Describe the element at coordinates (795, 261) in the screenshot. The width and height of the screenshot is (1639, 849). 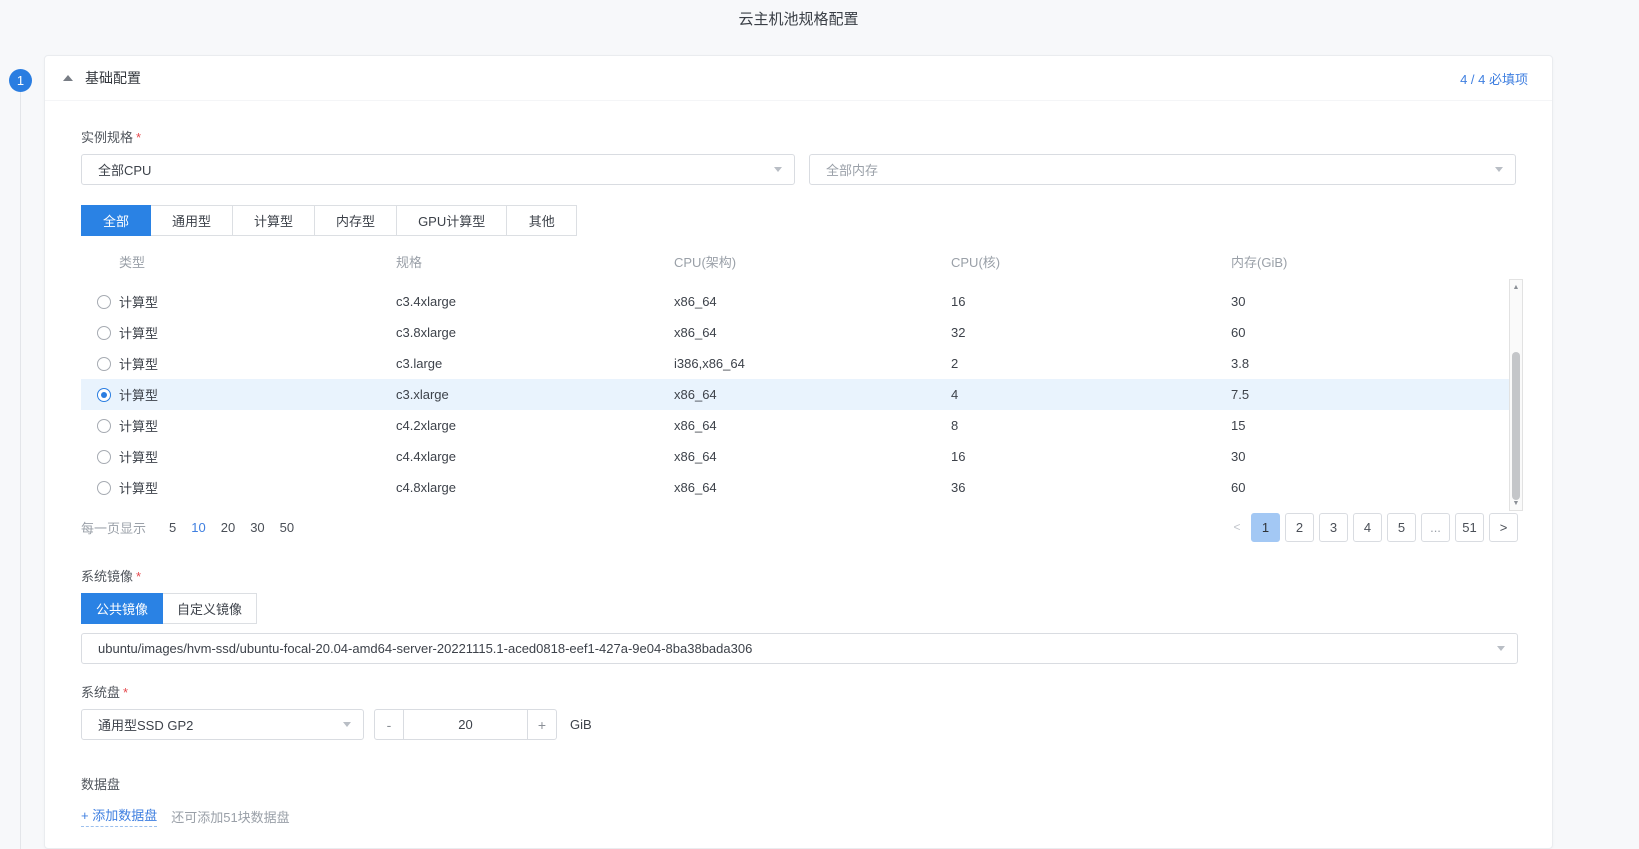
I see `spec-table-header: 类型 规格 CPU(架构) CPU(核) 内存(GiB)` at that location.